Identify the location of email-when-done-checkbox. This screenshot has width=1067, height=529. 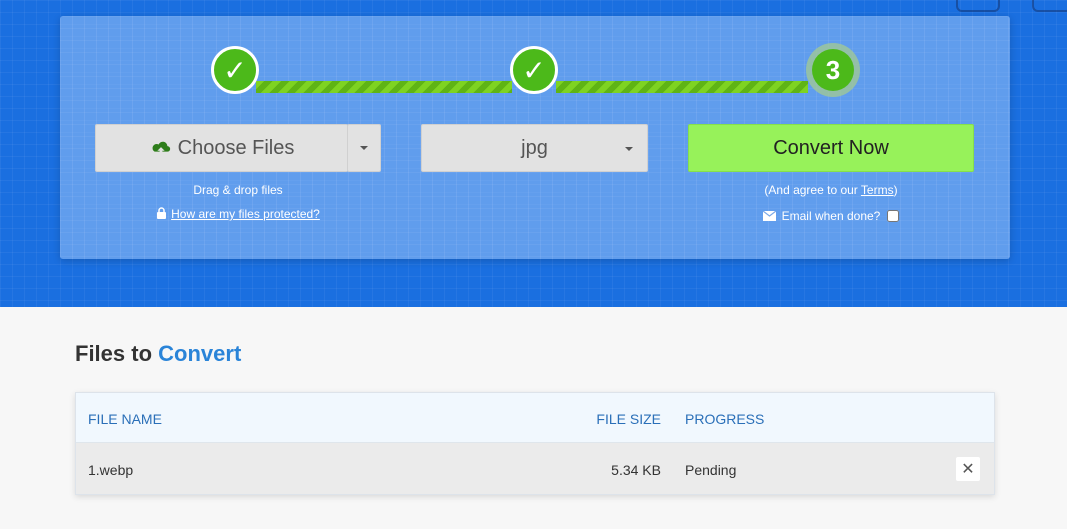
(893, 216).